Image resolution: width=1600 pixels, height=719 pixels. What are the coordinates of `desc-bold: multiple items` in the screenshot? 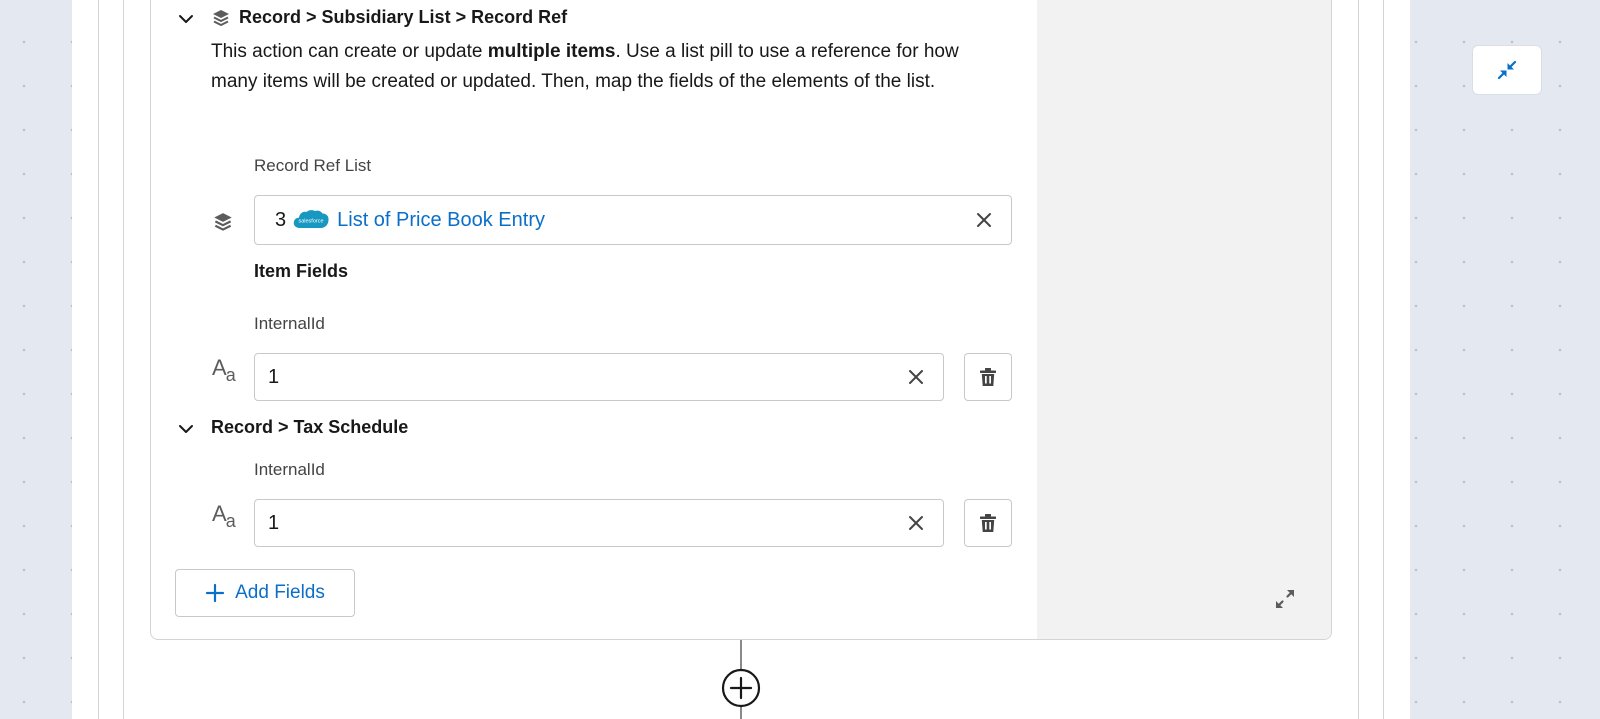 It's located at (551, 51).